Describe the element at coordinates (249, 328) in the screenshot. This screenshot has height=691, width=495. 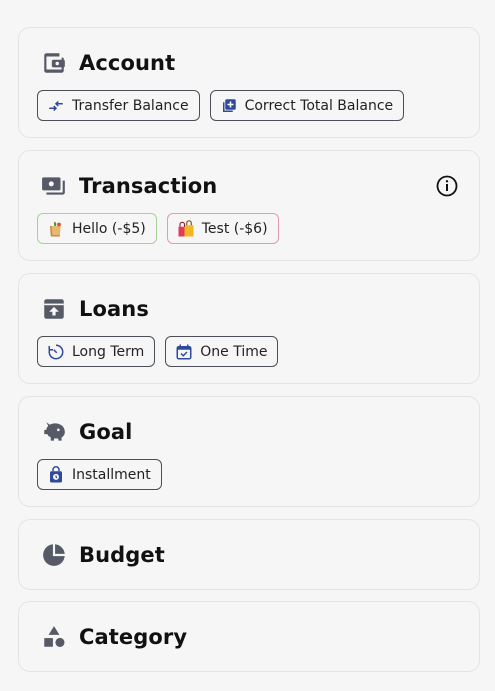
I see `loans-card: Loans Long Term One Time` at that location.